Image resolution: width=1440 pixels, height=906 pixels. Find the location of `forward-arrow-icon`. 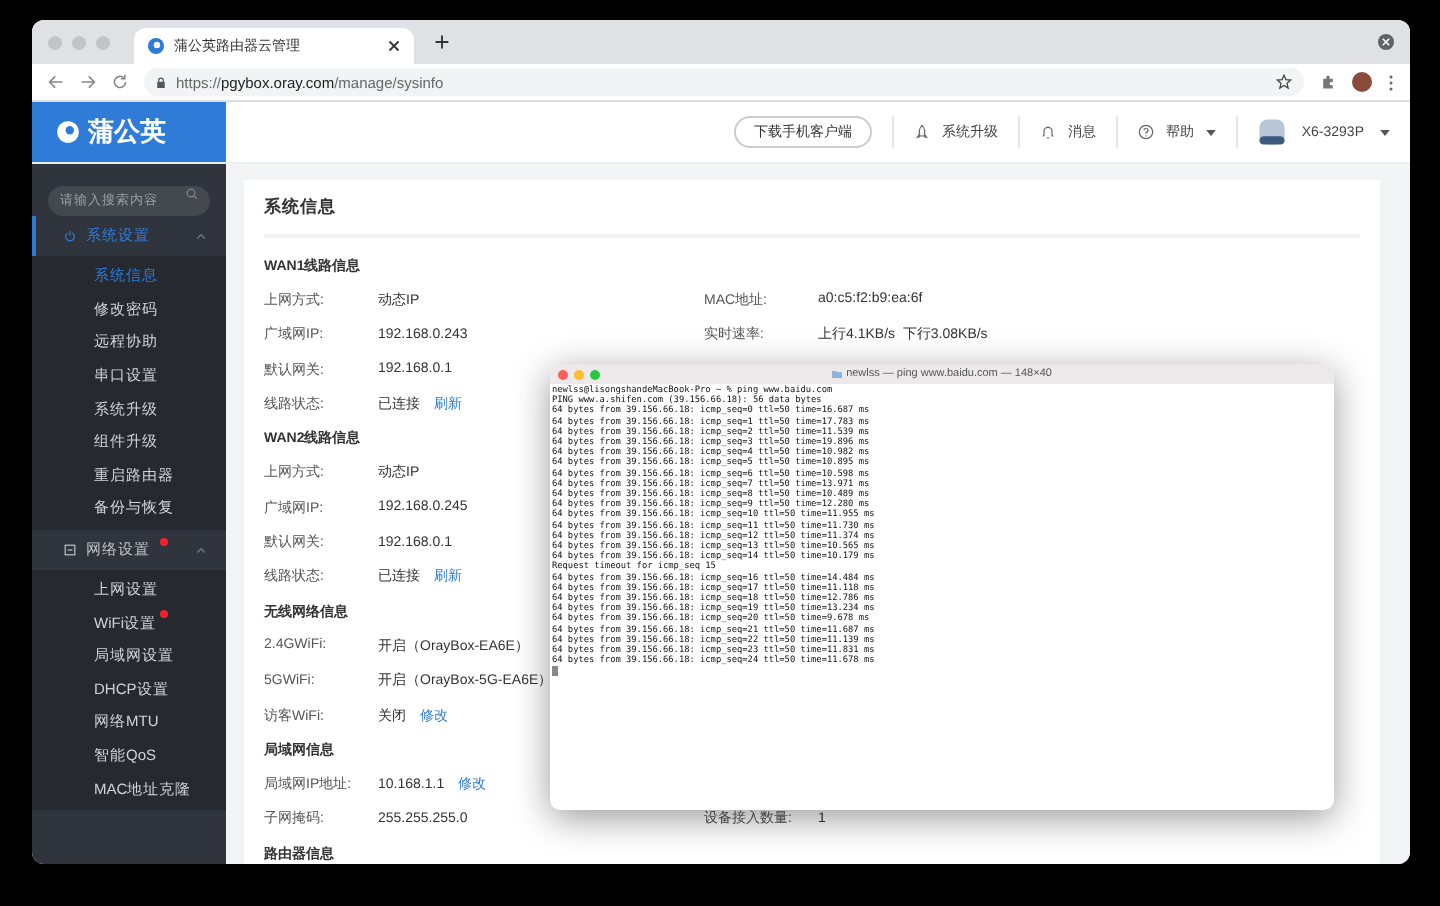

forward-arrow-icon is located at coordinates (88, 82).